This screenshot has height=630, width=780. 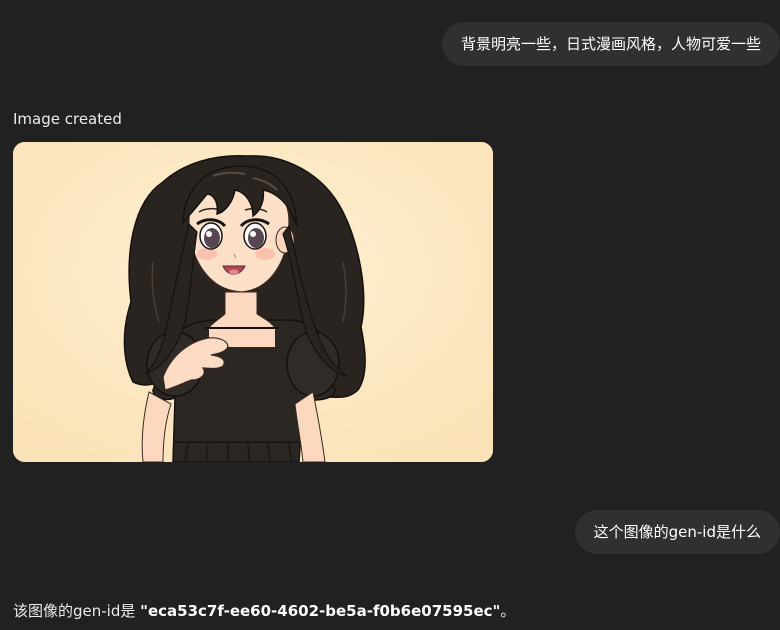 I want to click on gen-id-value: "eca53c7f-ee60-4602-be5a-f0b6e07595ec", so click(x=320, y=611).